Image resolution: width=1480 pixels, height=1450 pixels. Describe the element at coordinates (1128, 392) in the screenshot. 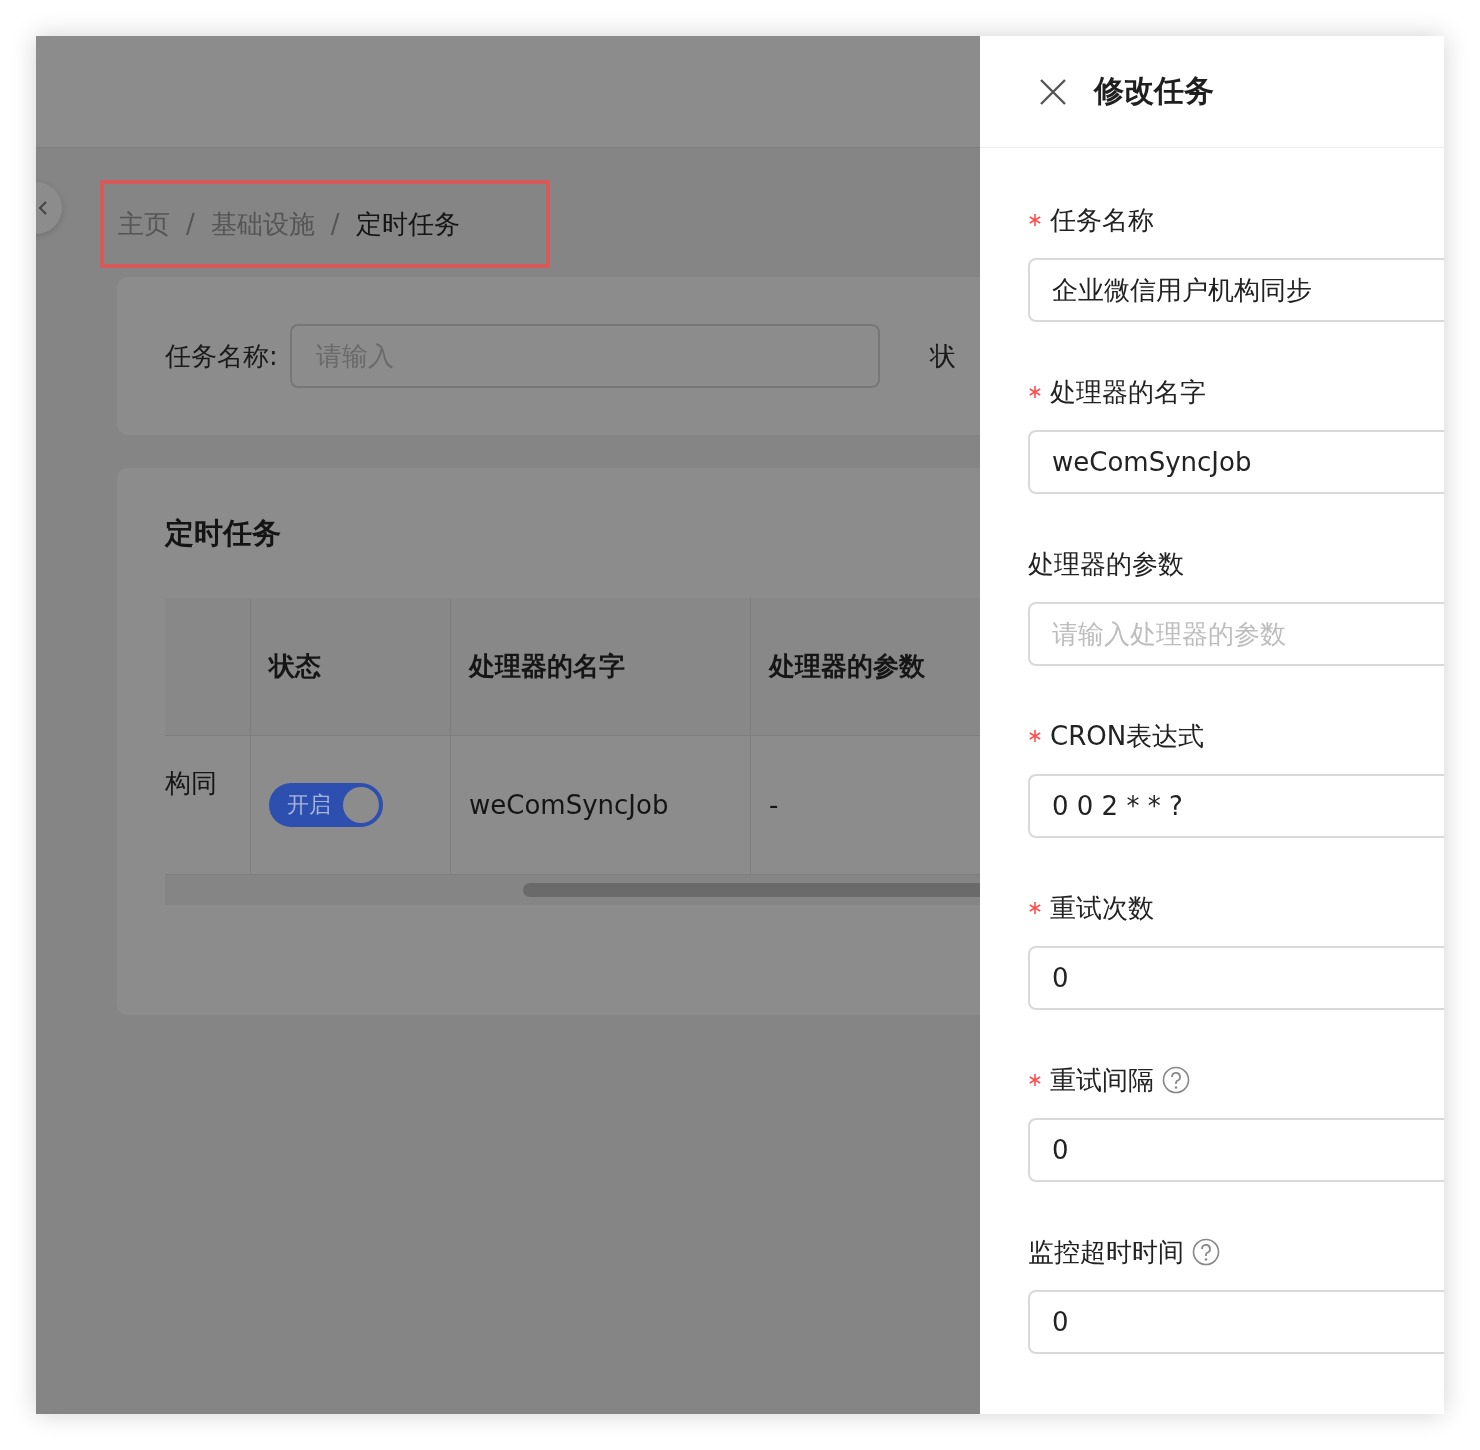

I see `field-label: 处理器的名字` at that location.